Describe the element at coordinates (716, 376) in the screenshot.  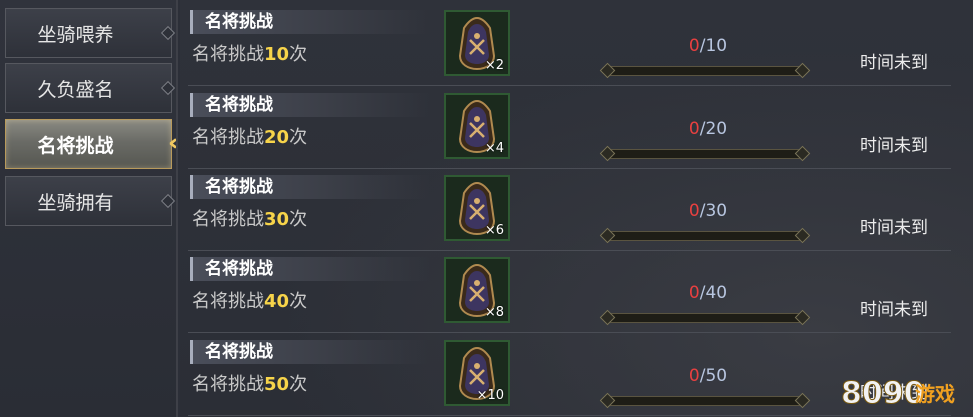
I see `progress-total: 50` at that location.